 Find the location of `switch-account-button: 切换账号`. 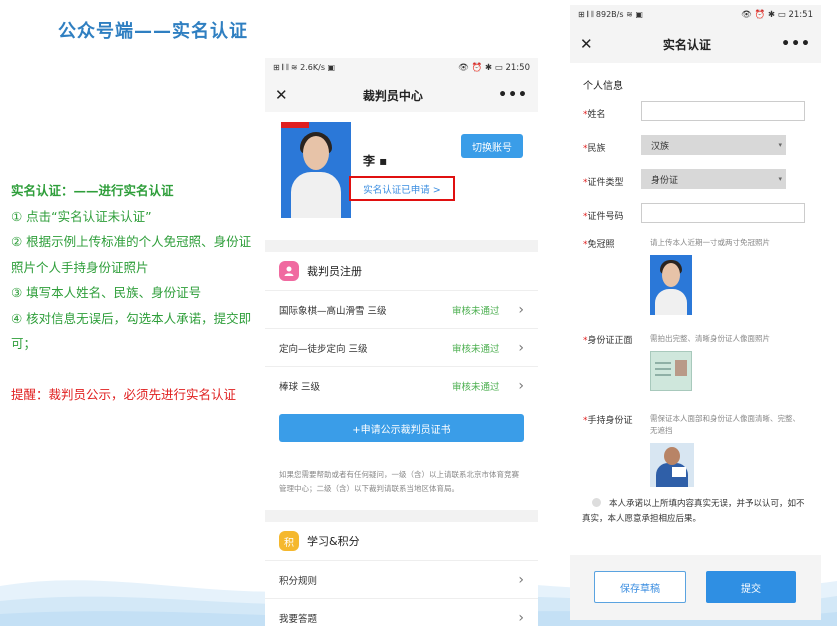

switch-account-button: 切换账号 is located at coordinates (492, 146).